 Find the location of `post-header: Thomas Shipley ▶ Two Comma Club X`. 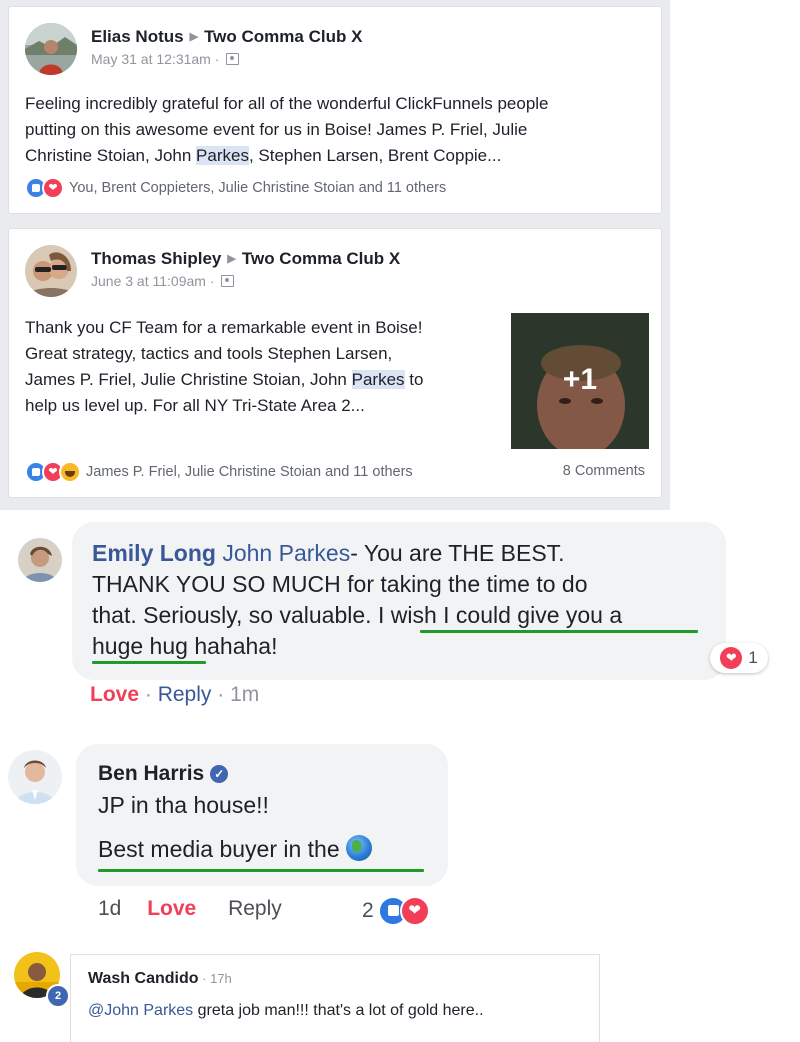

post-header: Thomas Shipley ▶ Two Comma Club X is located at coordinates (245, 259).